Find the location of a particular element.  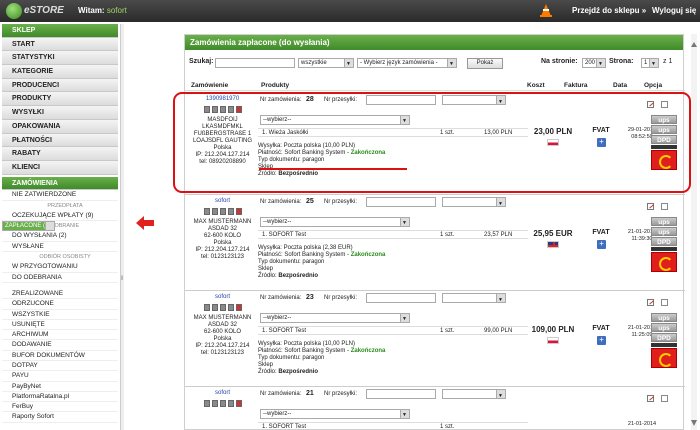

per-page-select: 200 ▼ is located at coordinates (594, 63).